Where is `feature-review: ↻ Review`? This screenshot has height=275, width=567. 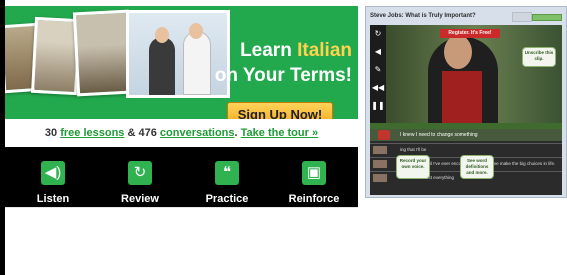
feature-review: ↻ Review is located at coordinates (140, 183).